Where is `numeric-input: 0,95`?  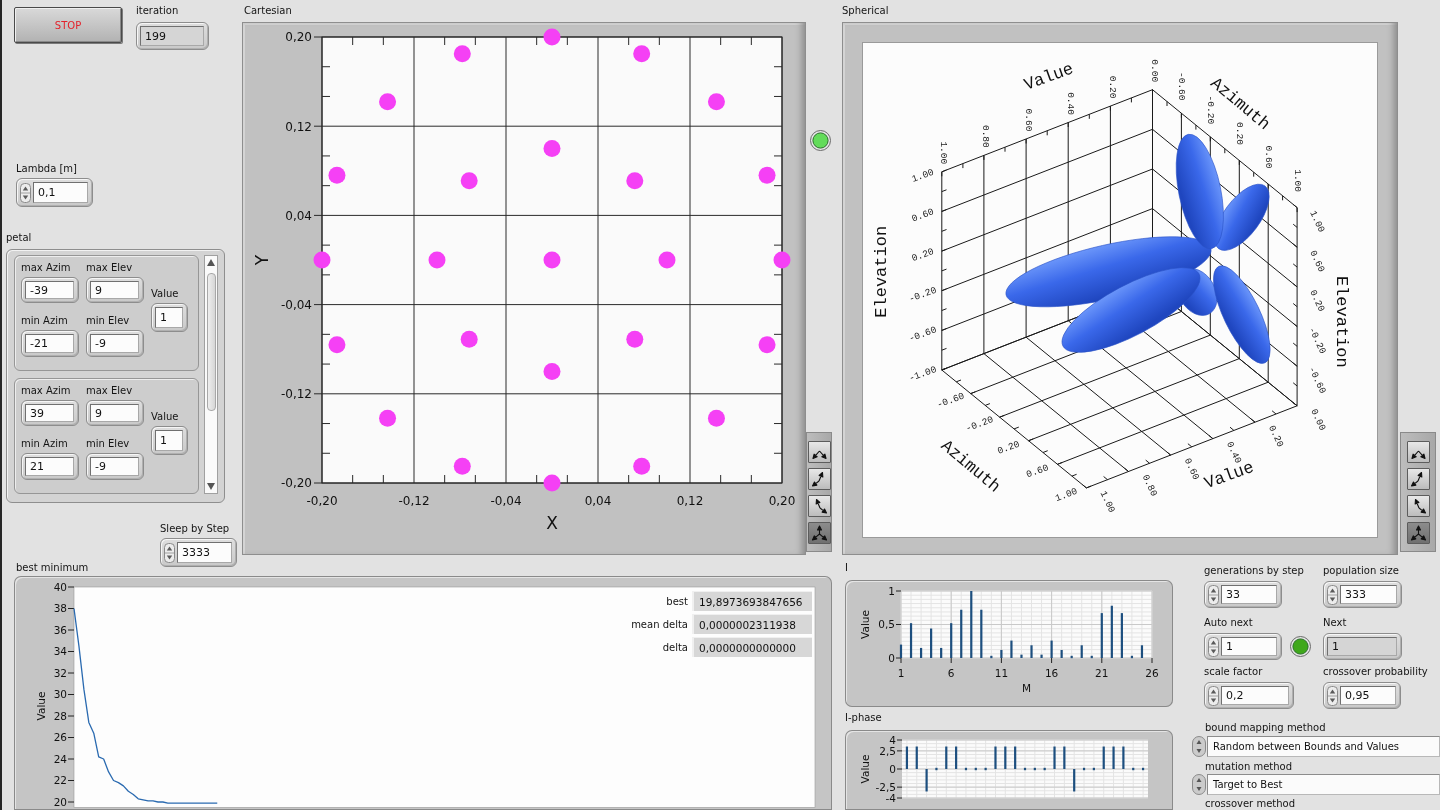
numeric-input: 0,95 is located at coordinates (1368, 695).